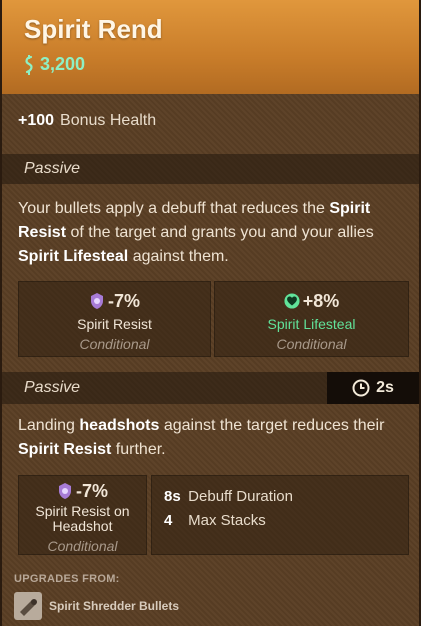 This screenshot has width=421, height=626. I want to click on bonus-health-label: Bonus Health, so click(108, 120).